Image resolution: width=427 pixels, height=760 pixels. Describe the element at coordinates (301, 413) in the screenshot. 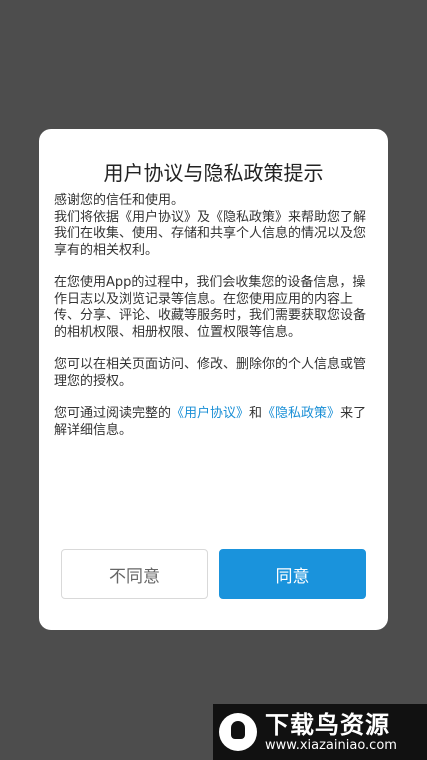

I see `privacy-policy-link: 《隐私政策》` at that location.